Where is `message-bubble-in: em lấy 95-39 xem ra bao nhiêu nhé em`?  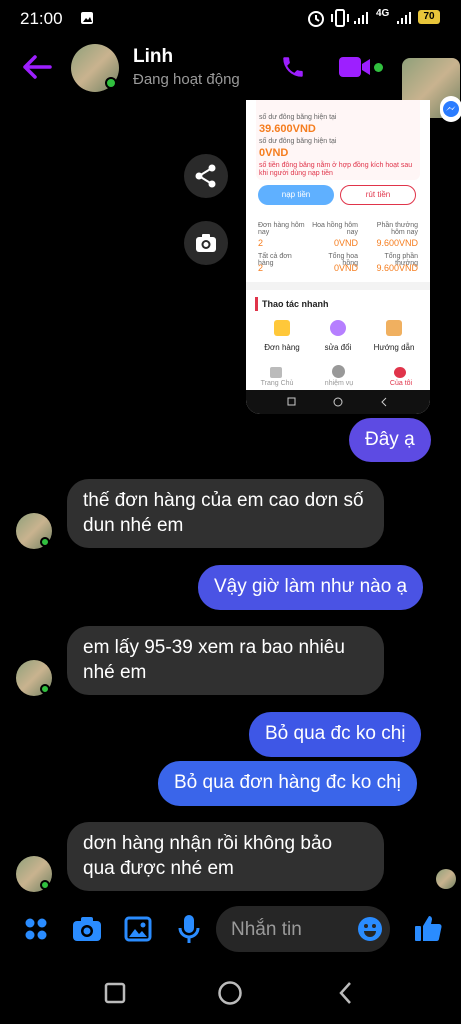
message-bubble-in: em lấy 95-39 xem ra bao nhiêu nhé em is located at coordinates (225, 660).